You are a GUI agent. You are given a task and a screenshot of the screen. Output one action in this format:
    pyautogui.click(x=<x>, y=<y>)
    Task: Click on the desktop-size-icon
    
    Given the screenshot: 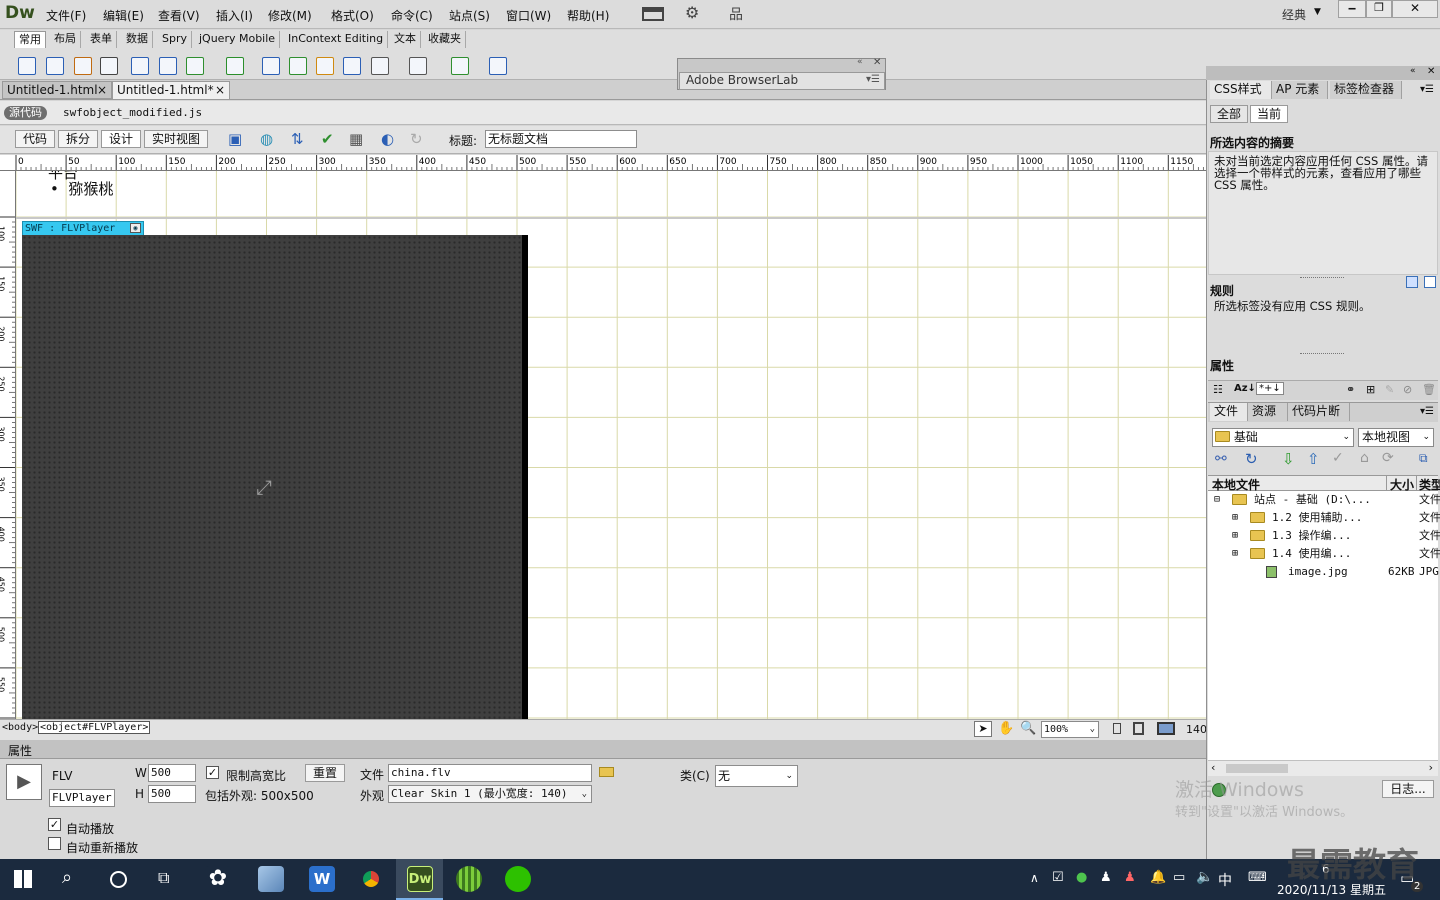 What is the action you would take?
    pyautogui.click(x=1166, y=728)
    